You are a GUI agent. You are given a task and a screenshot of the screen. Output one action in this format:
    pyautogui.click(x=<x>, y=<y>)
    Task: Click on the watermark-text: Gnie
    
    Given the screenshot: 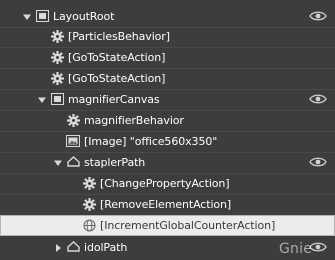 What is the action you would take?
    pyautogui.click(x=296, y=249)
    